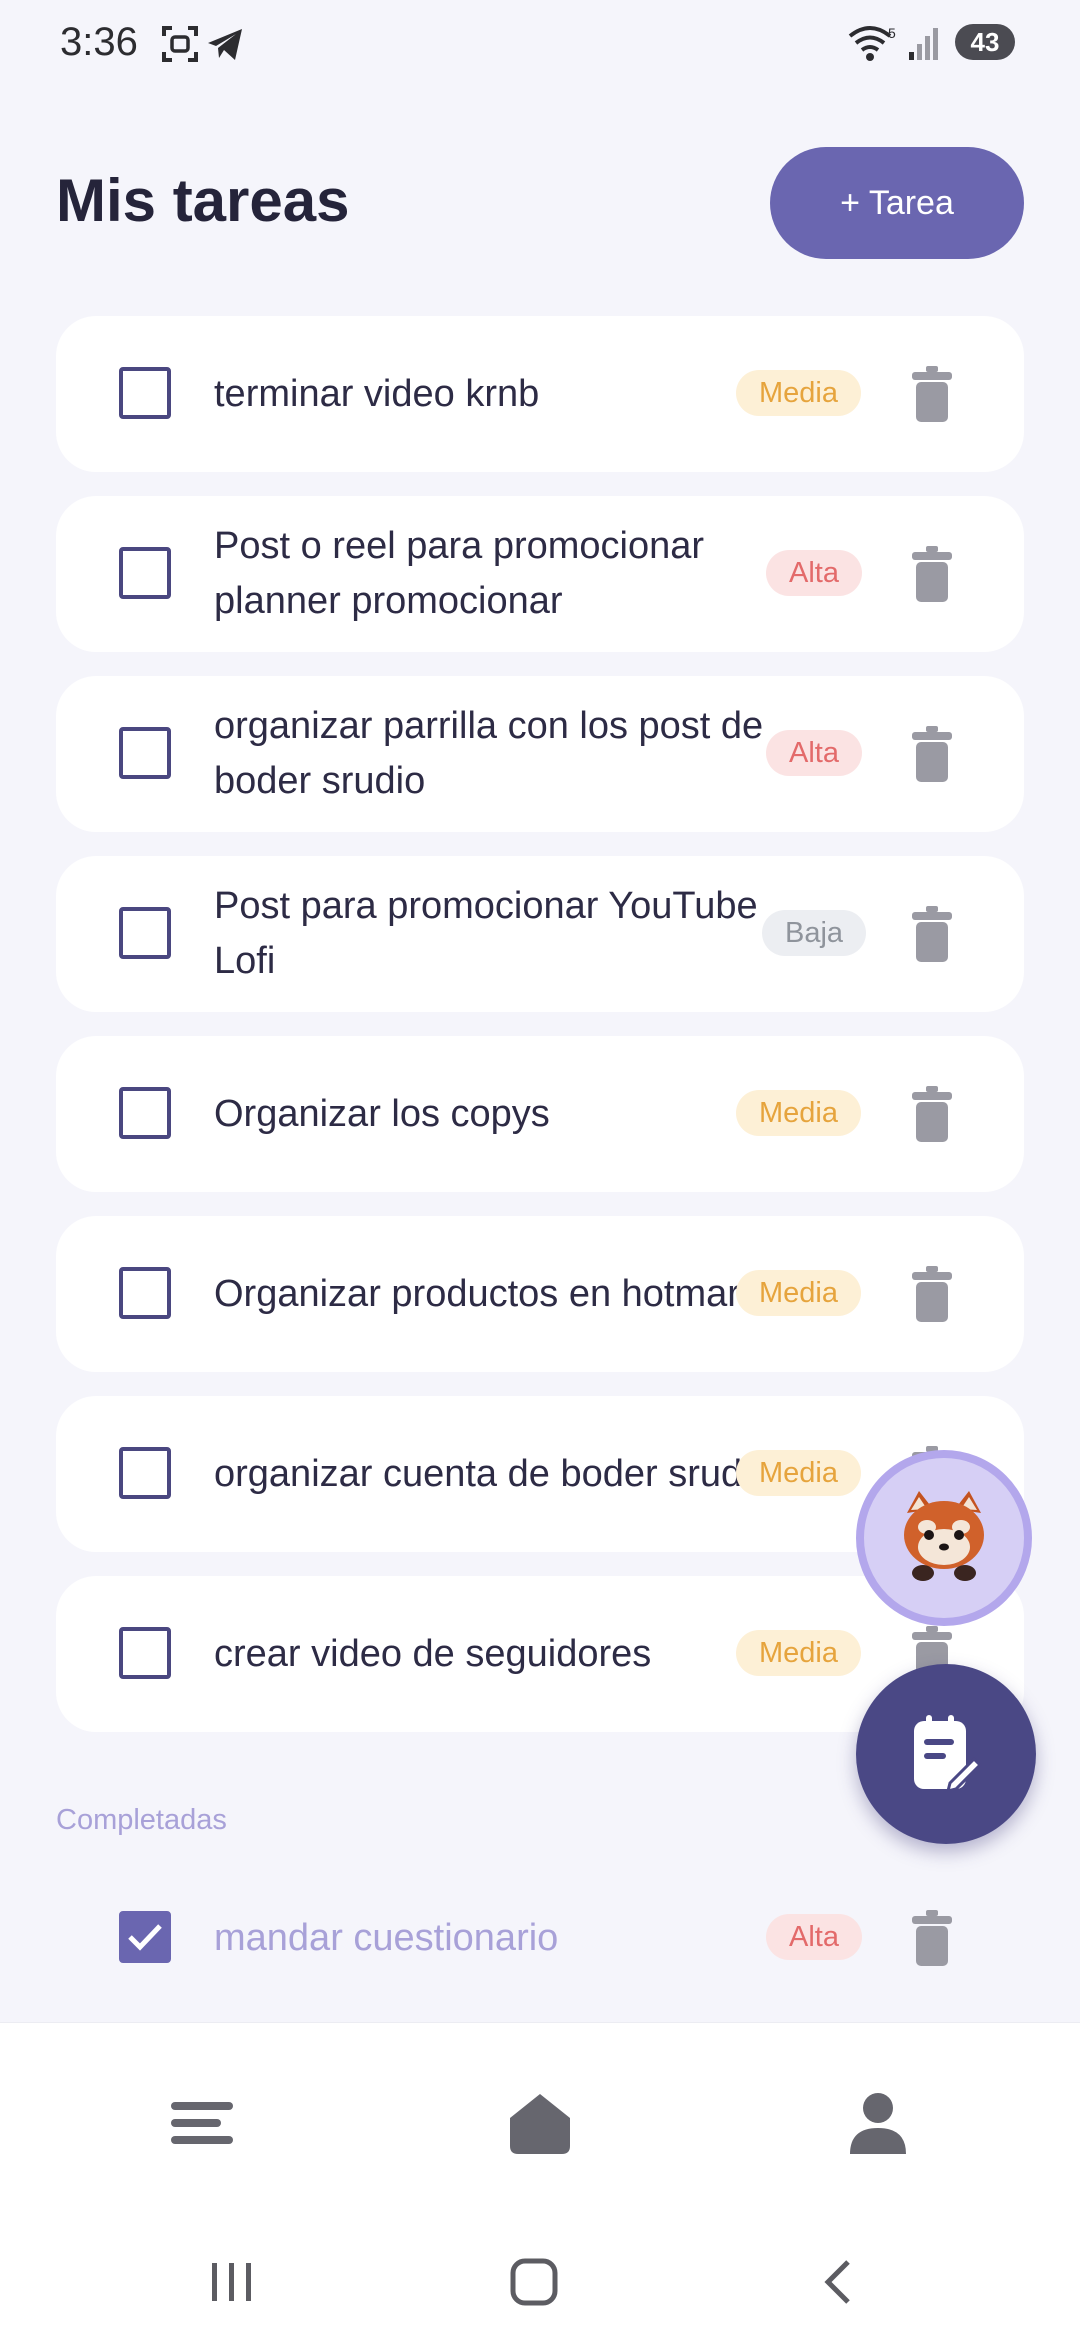  I want to click on back-icon, so click(837, 2282).